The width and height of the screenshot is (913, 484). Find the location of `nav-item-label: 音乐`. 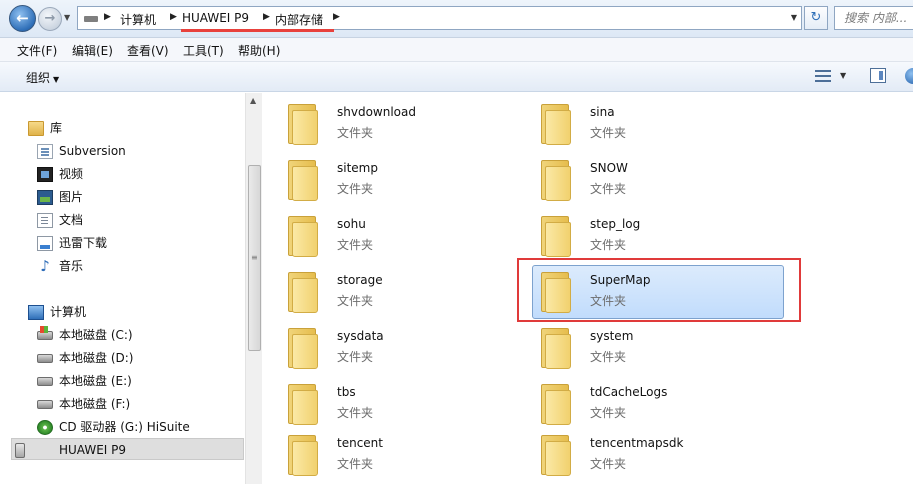

nav-item-label: 音乐 is located at coordinates (71, 266).